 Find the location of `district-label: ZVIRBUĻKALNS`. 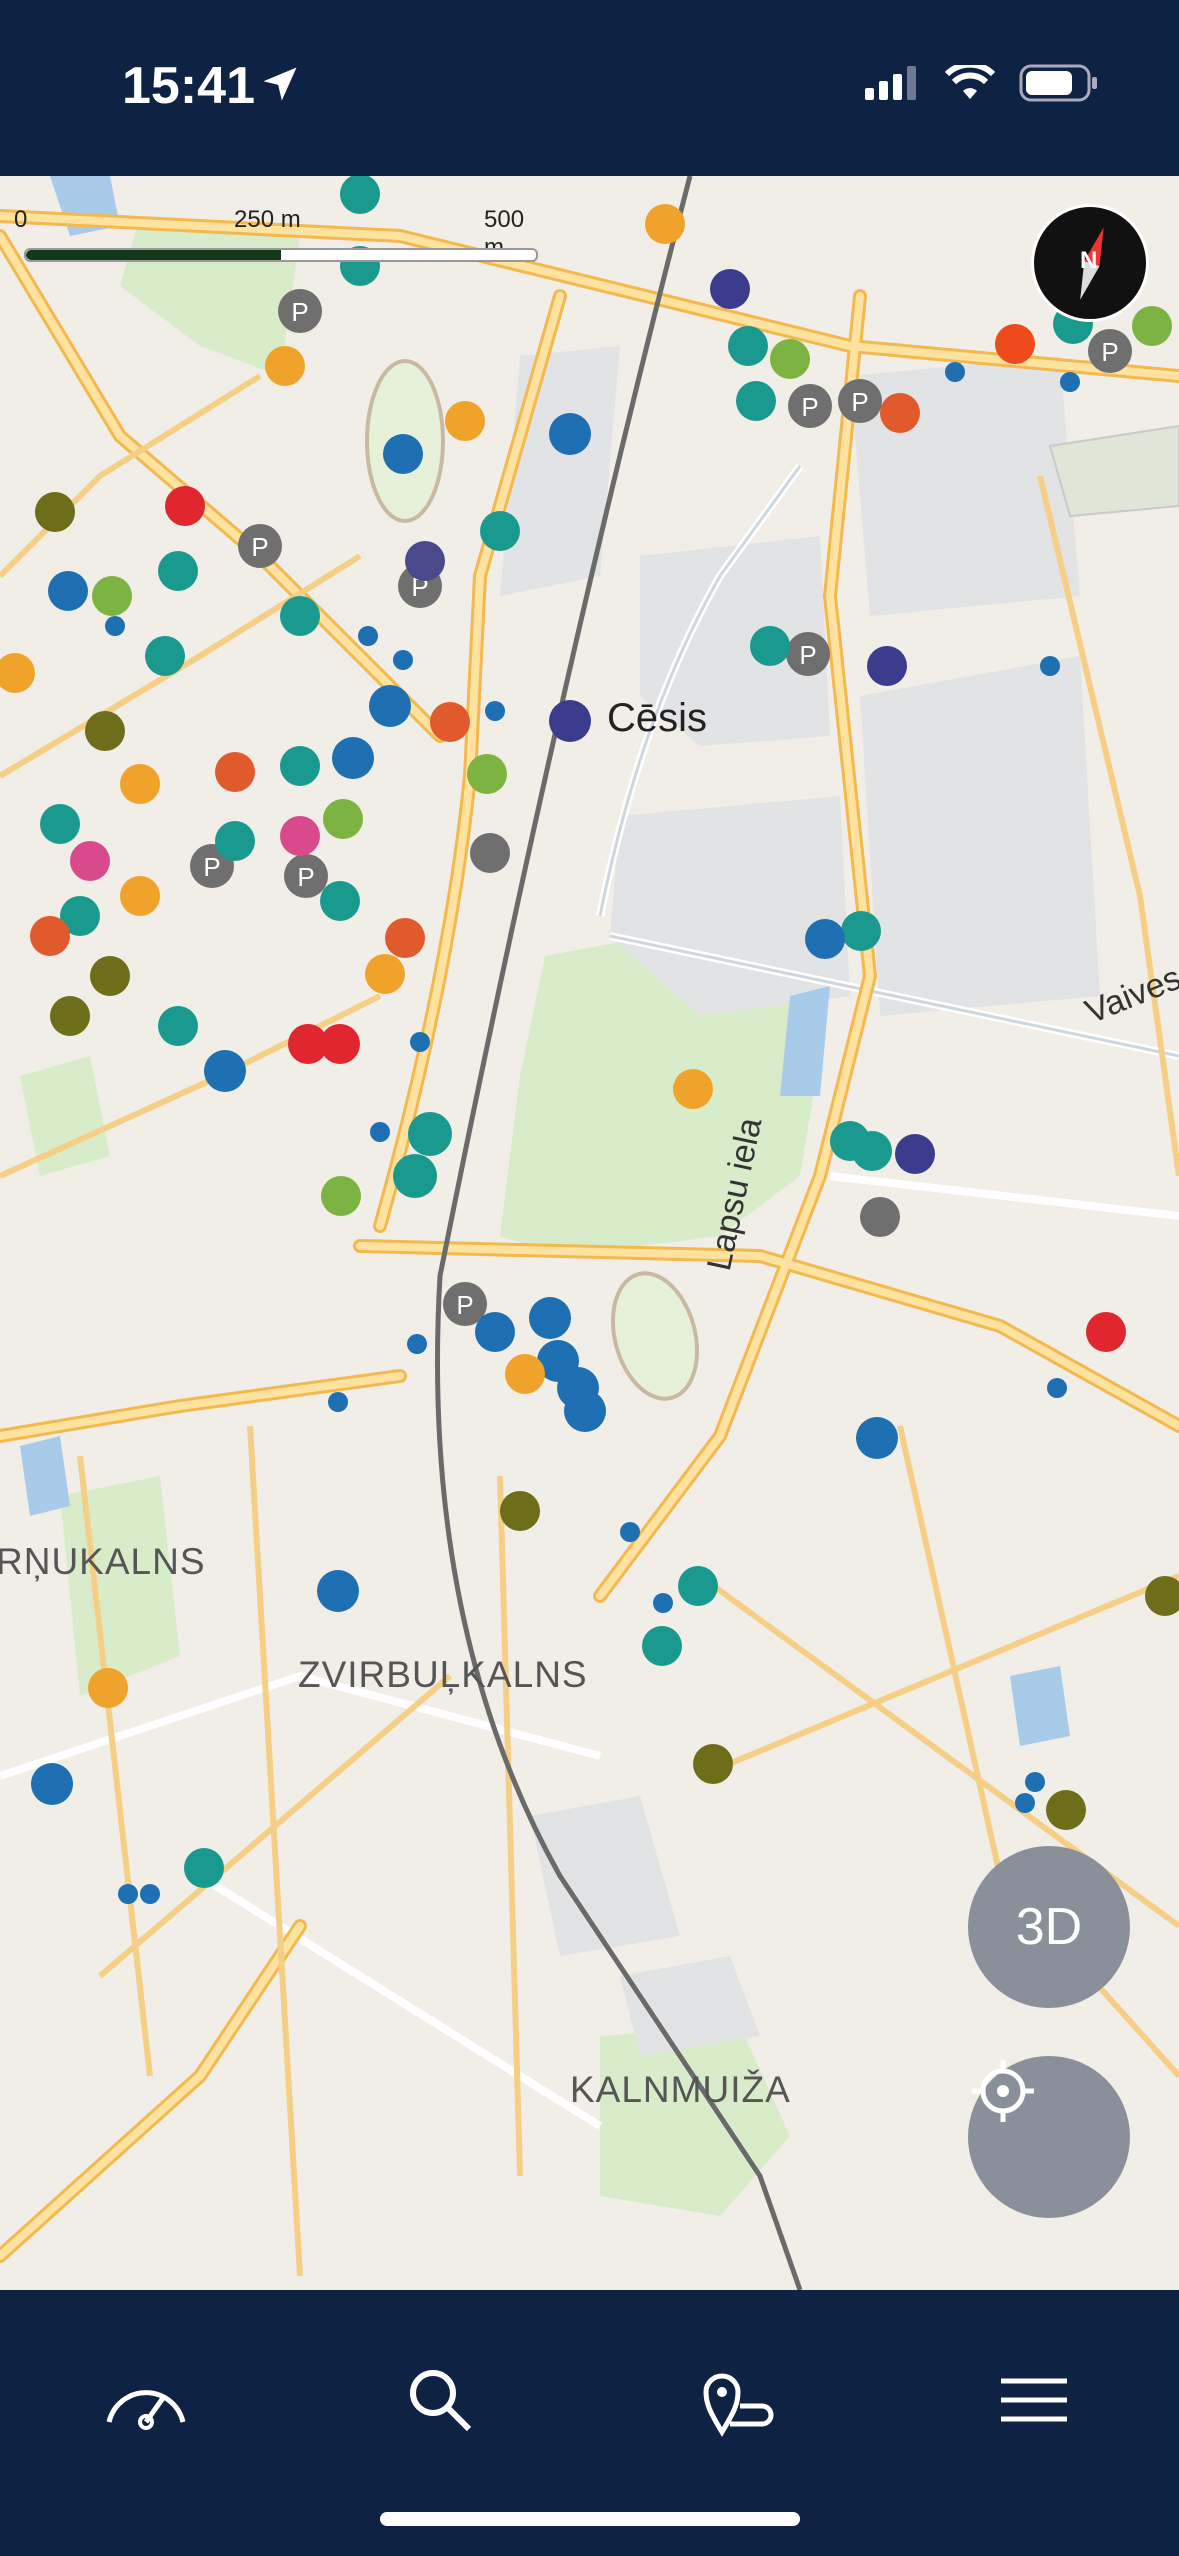

district-label: ZVIRBUĻKALNS is located at coordinates (443, 1674).